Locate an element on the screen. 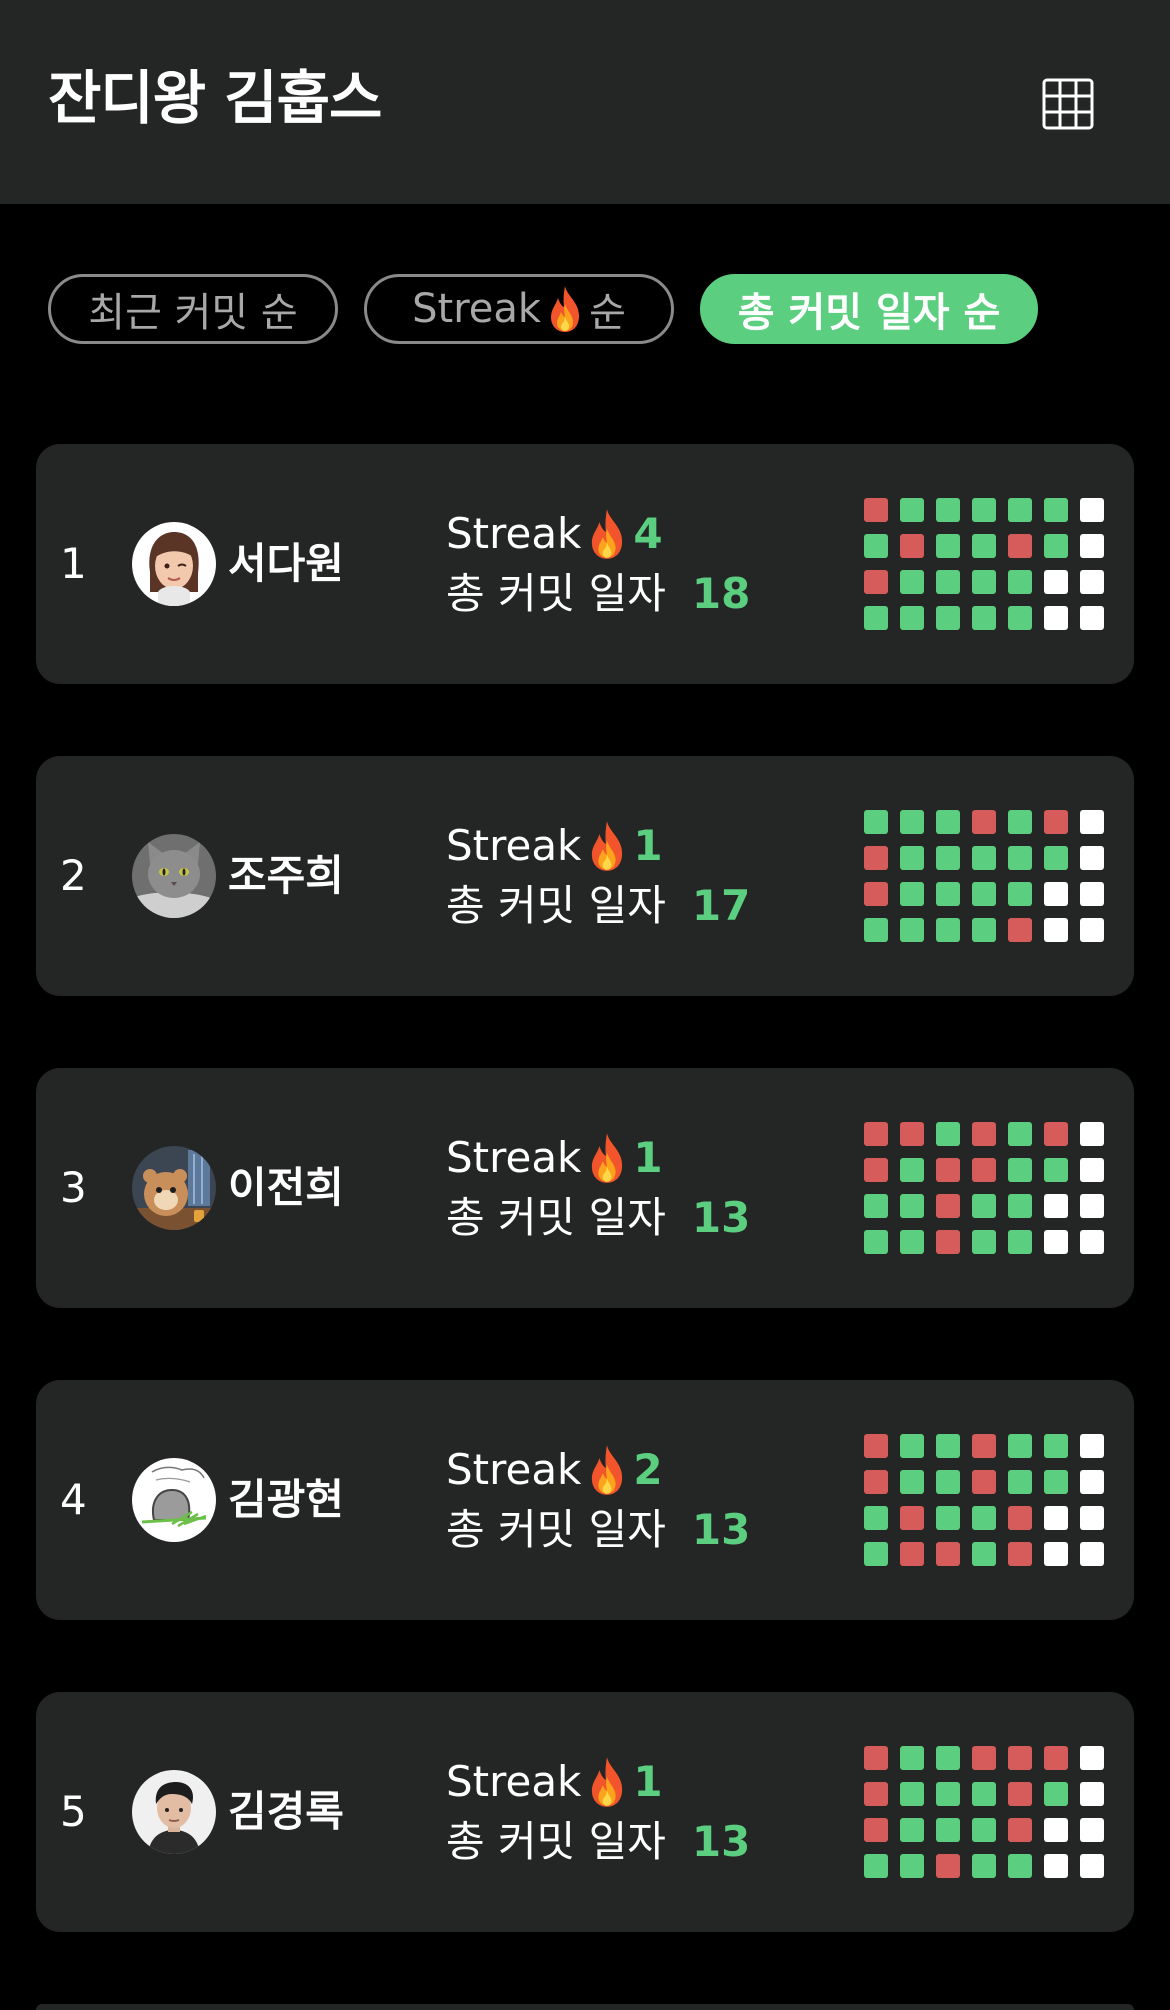  grid-icon is located at coordinates (1068, 104).